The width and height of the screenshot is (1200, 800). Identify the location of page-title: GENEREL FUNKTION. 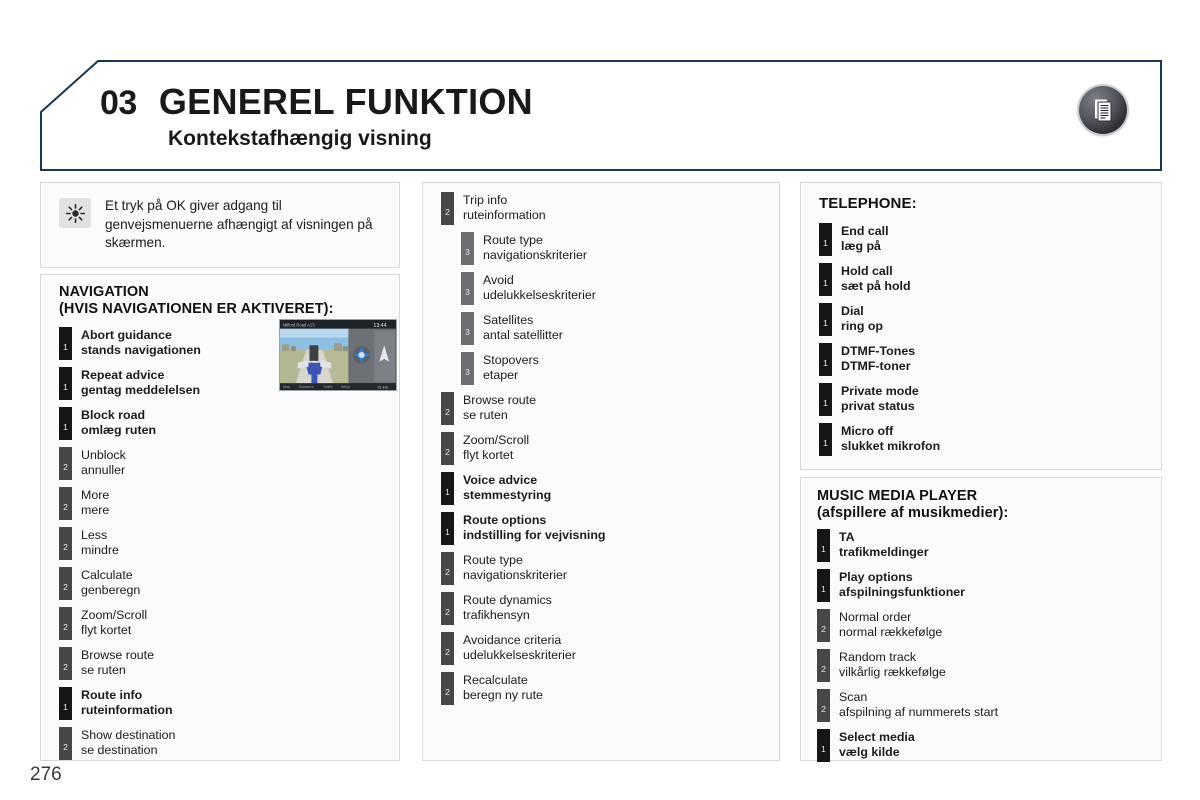
(345, 101).